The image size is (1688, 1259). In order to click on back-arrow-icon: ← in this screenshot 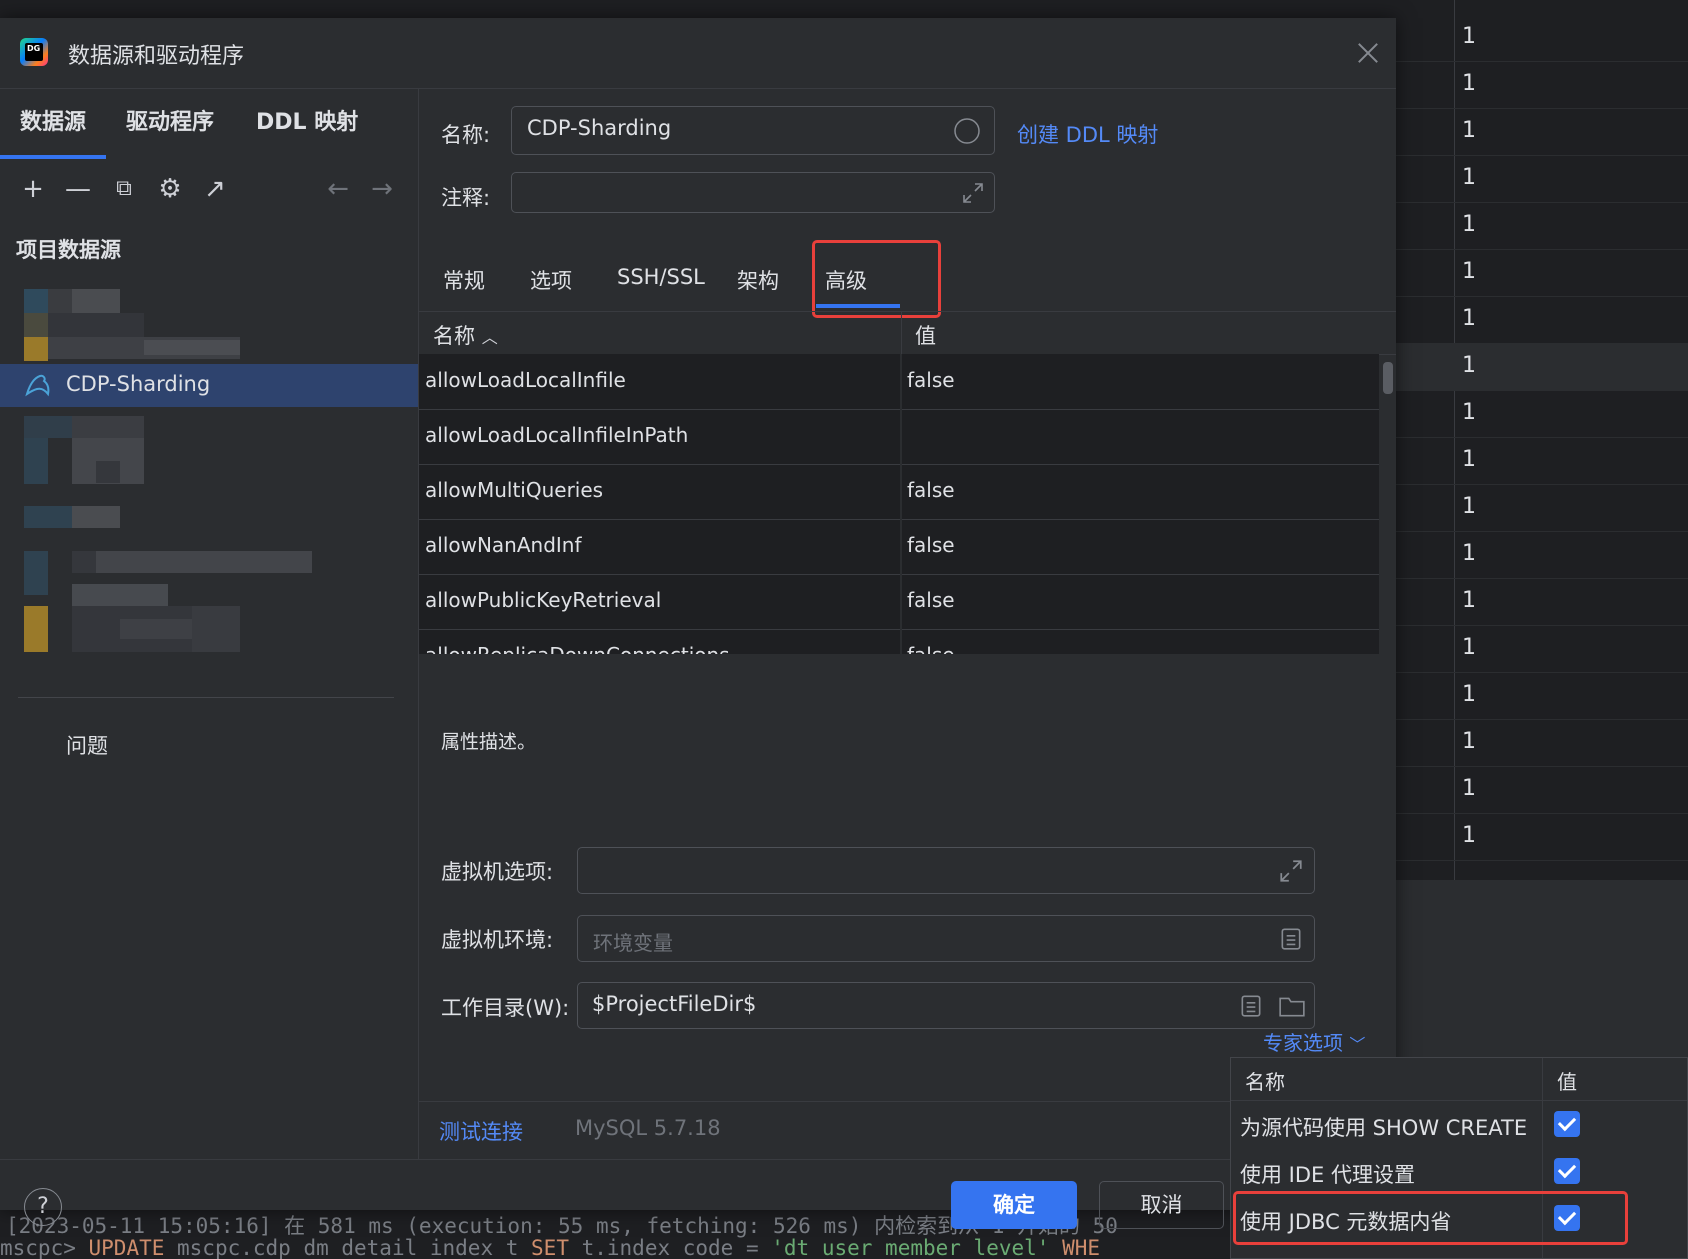, I will do `click(338, 189)`.